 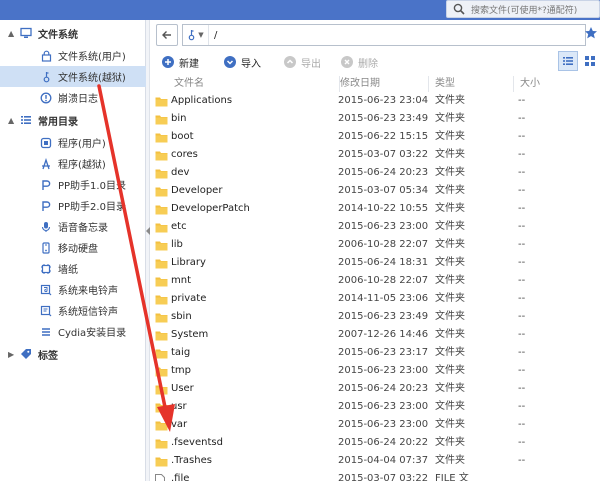 I want to click on sidebar-item-call-ringtones: 系统来电铃声, so click(x=73, y=289).